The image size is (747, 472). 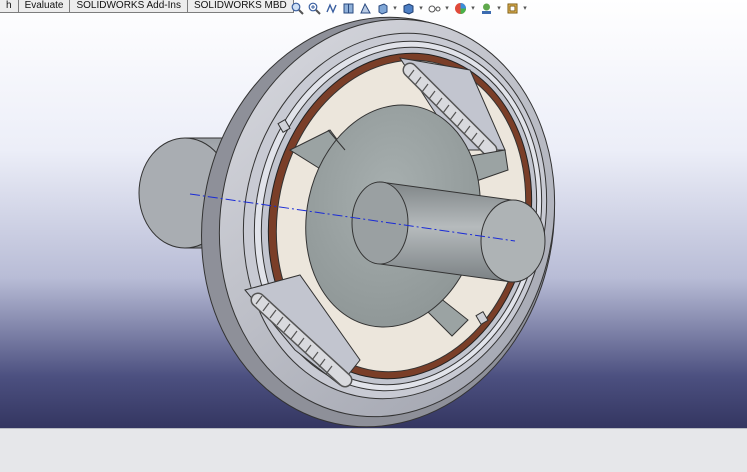 I want to click on tab-solidworks-add-ins: SOLIDWORKS Add-Ins, so click(x=128, y=6).